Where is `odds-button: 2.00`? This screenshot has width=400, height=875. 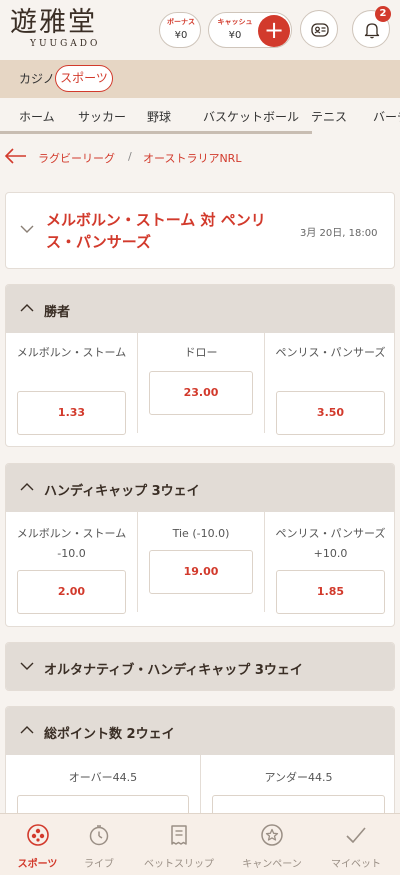
odds-button: 2.00 is located at coordinates (71, 592).